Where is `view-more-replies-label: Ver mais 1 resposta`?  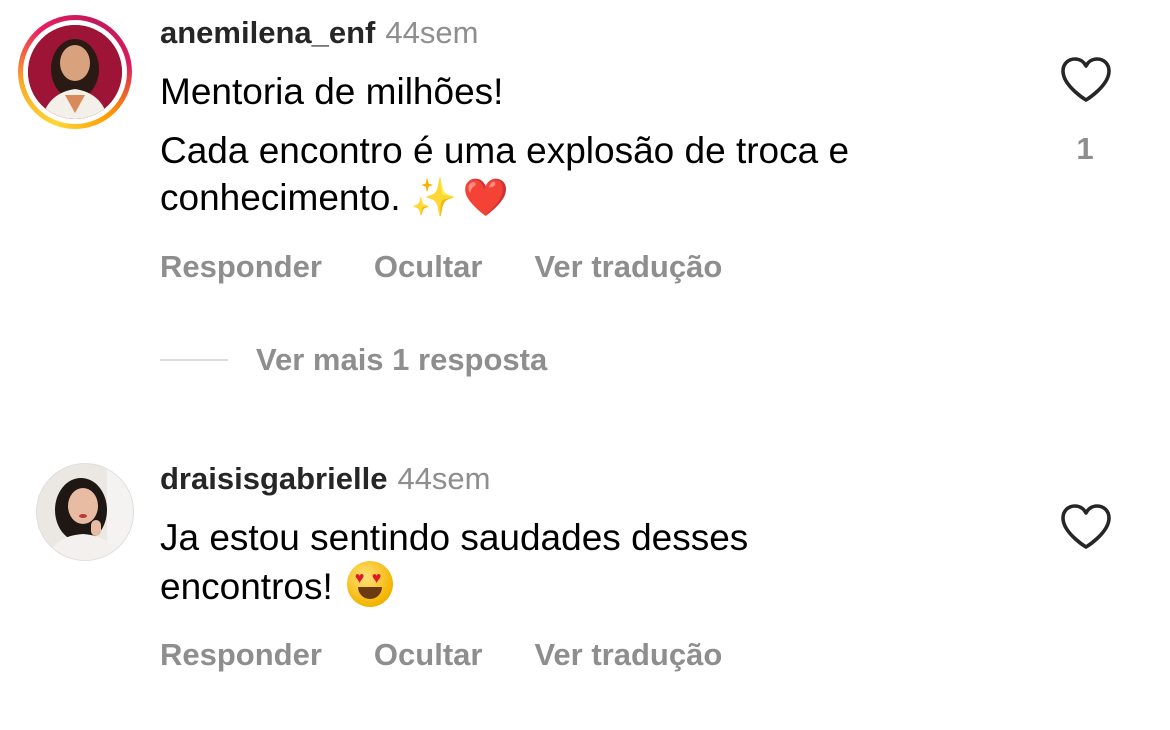 view-more-replies-label: Ver mais 1 resposta is located at coordinates (402, 359).